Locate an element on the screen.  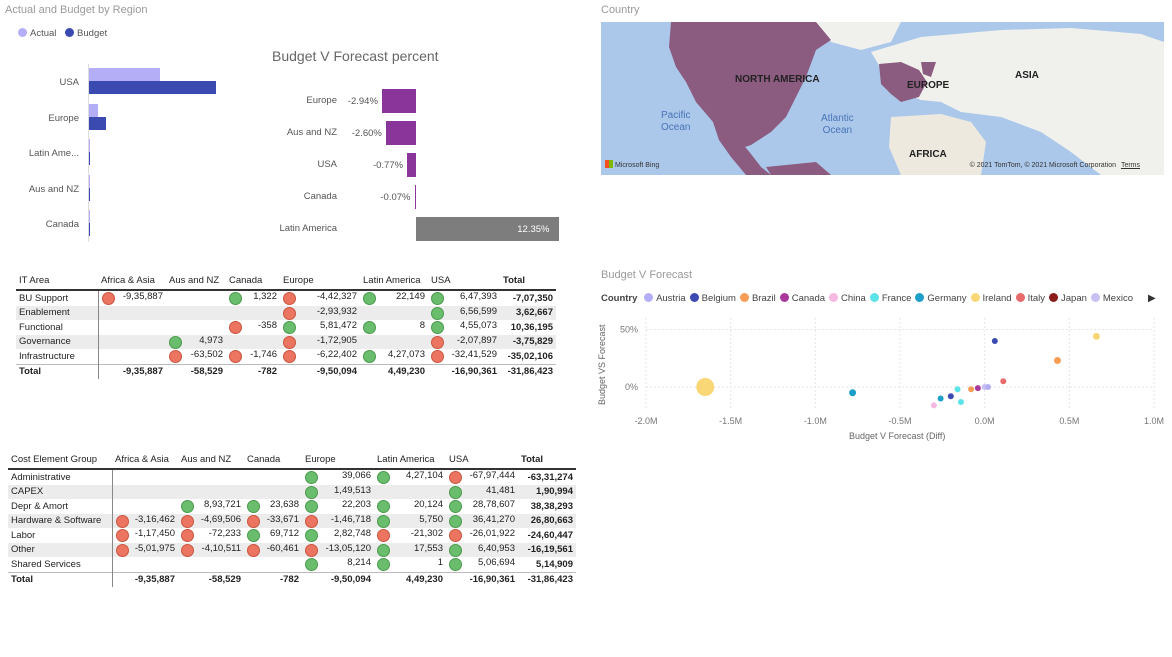
it-matrix-total-cell: -782 is located at coordinates (253, 371).